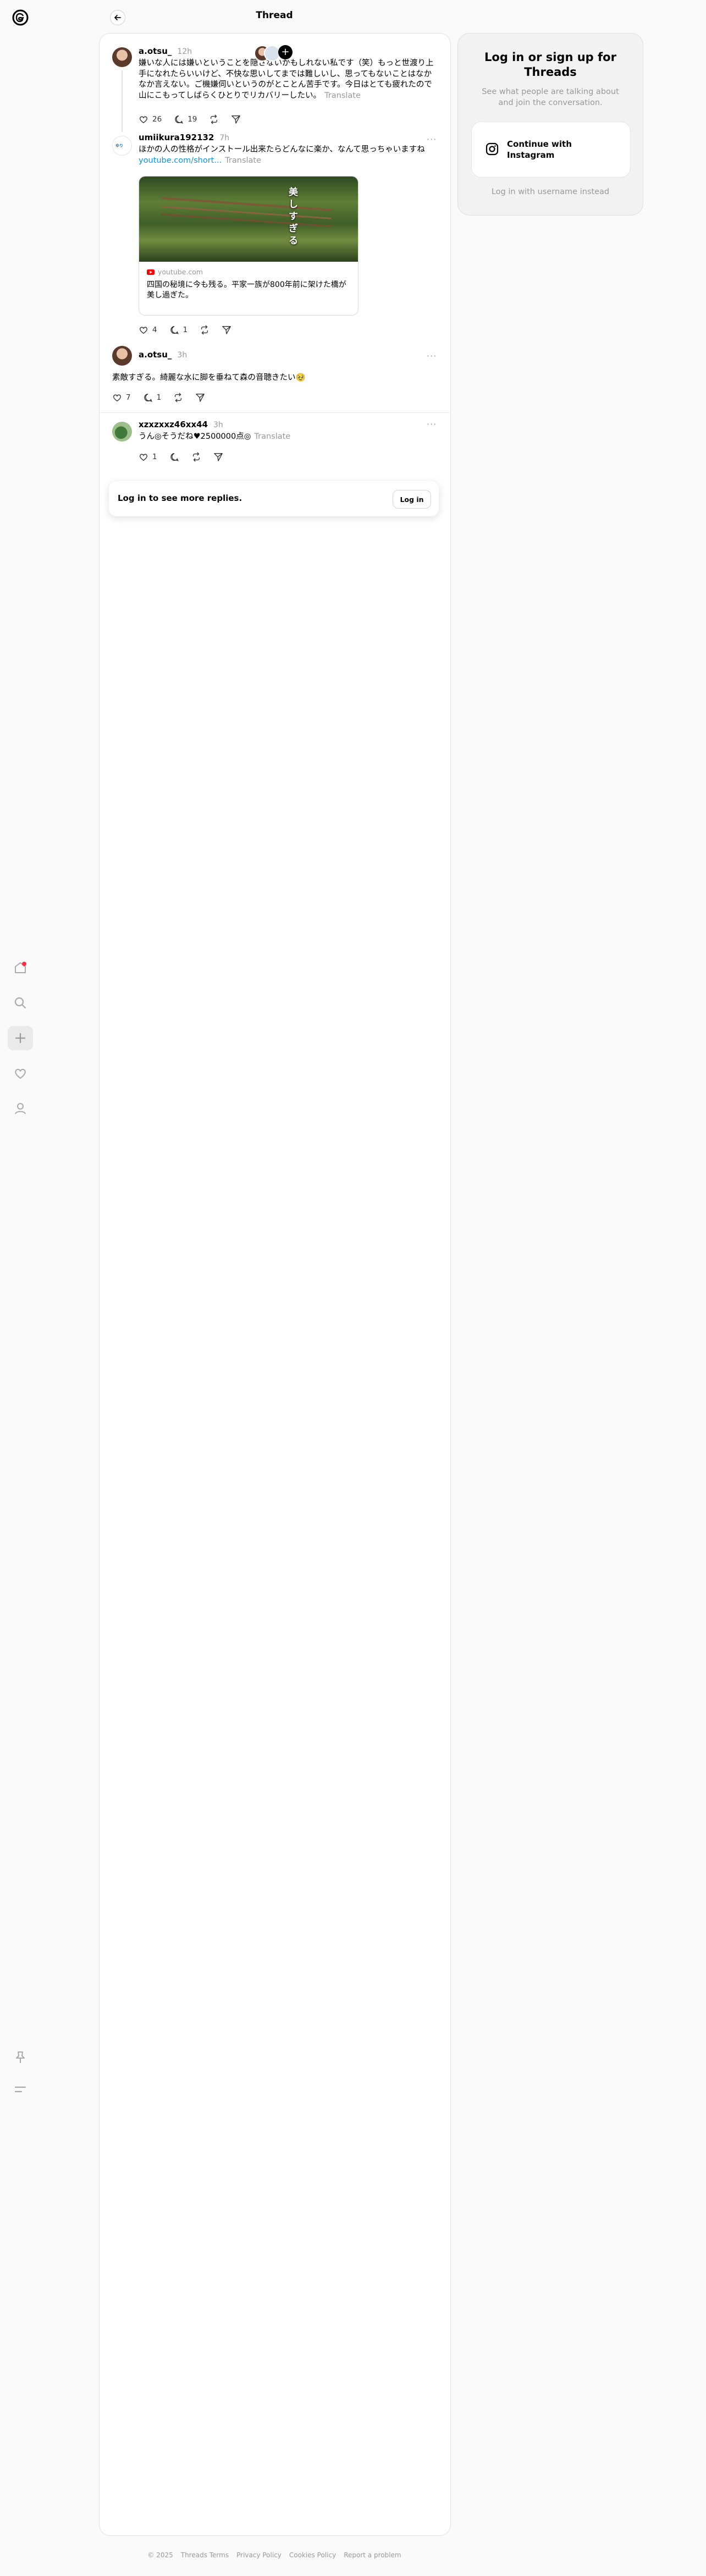 The height and width of the screenshot is (2576, 706). I want to click on post-username: xzxzxxz46xx44 3h, so click(181, 424).